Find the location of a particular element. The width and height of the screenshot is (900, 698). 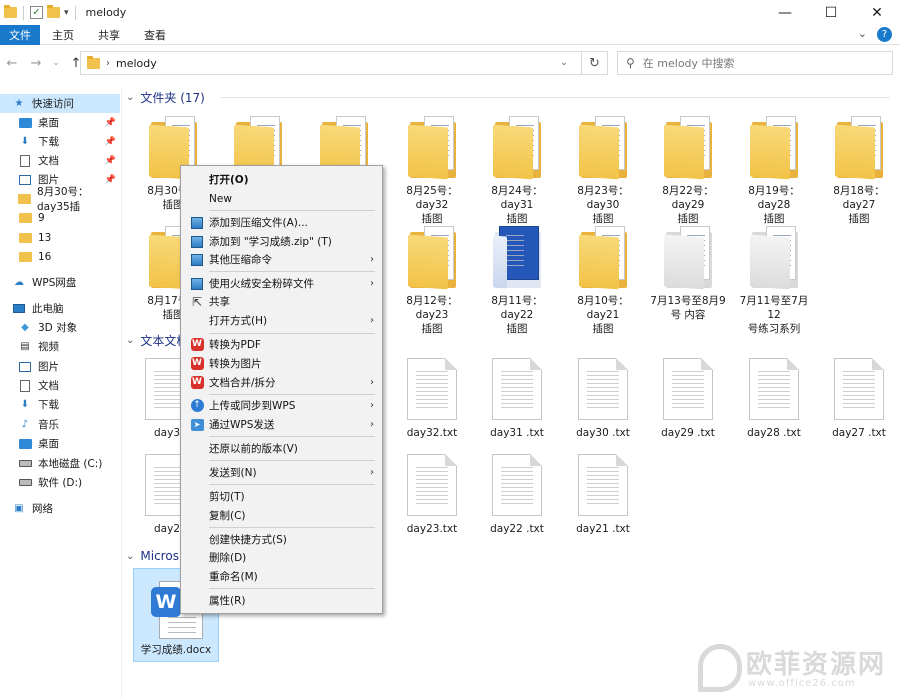

sidebar-item-3d-objects: ◆ 3D 对象 is located at coordinates (60, 327).